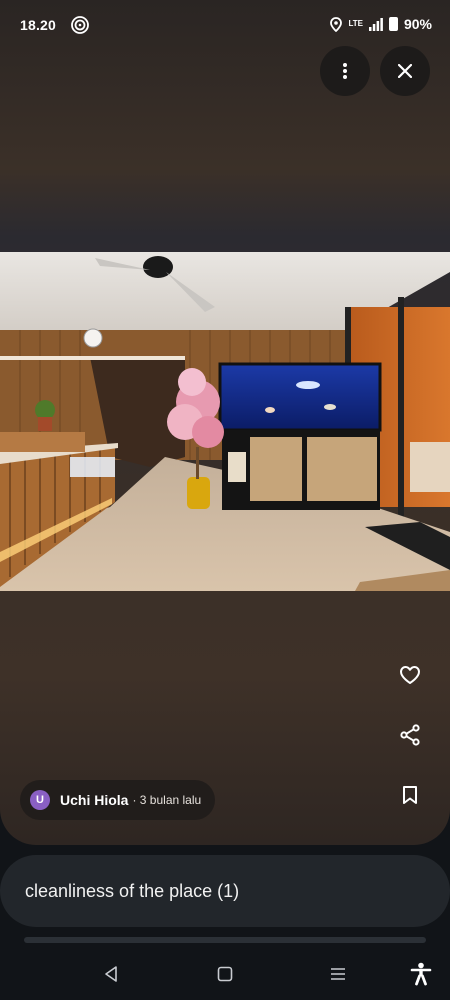 This screenshot has height=1000, width=450. I want to click on share-button, so click(410, 735).